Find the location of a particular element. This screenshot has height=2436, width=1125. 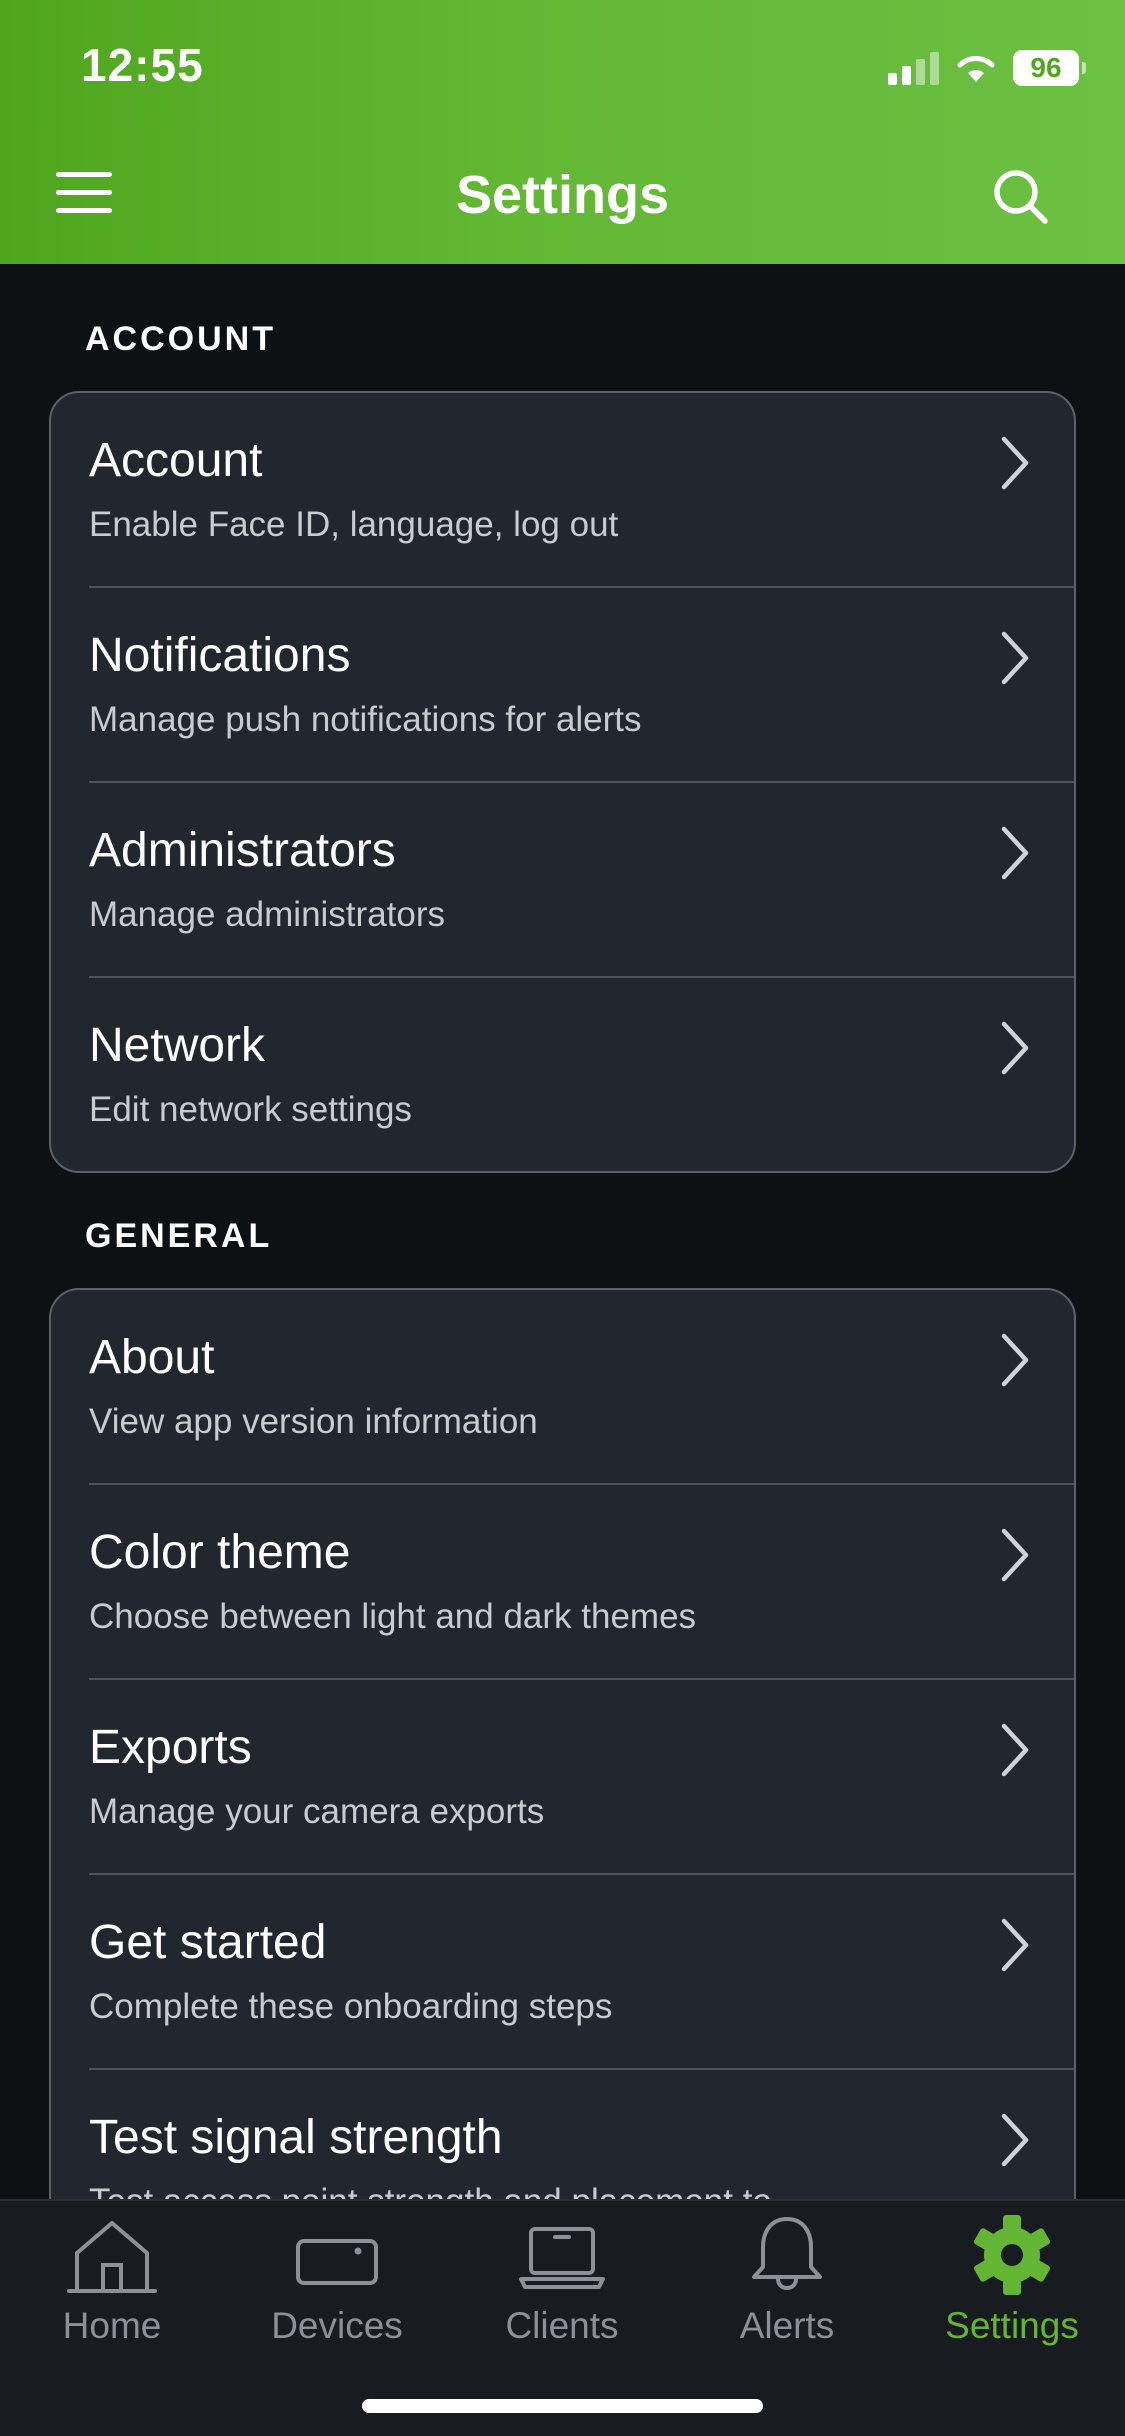

header: 12:55 96 Settings is located at coordinates (562, 132).